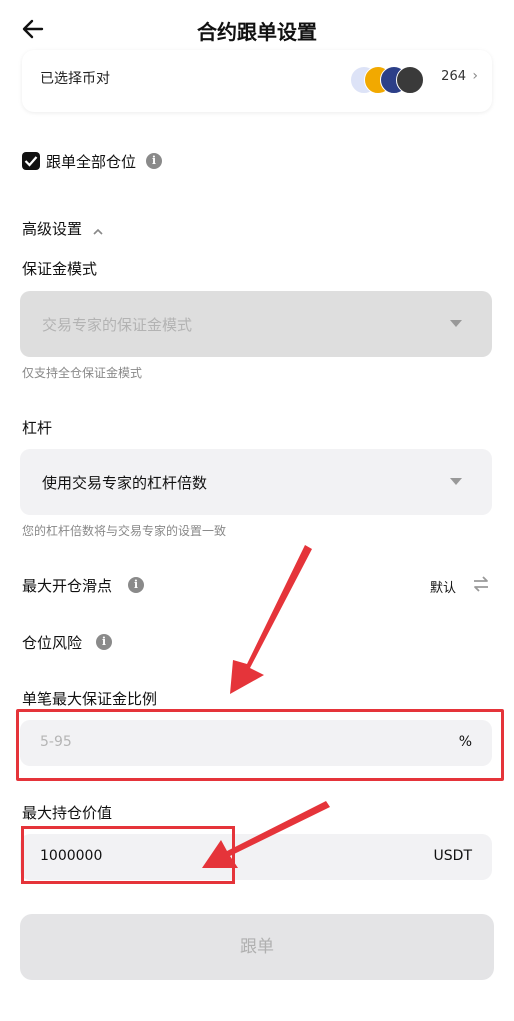 The height and width of the screenshot is (1021, 514). What do you see at coordinates (266, 706) in the screenshot?
I see `annotation-arrows` at bounding box center [266, 706].